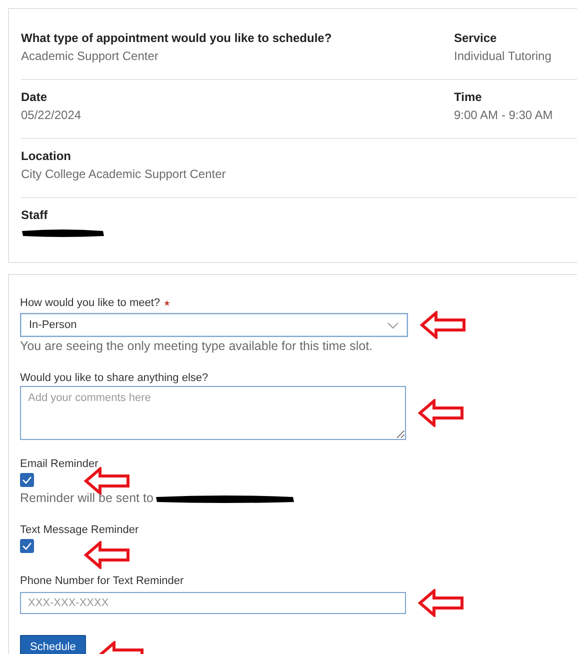 This screenshot has height=654, width=577. Describe the element at coordinates (90, 56) in the screenshot. I see `field-value: Academic Support Center` at that location.